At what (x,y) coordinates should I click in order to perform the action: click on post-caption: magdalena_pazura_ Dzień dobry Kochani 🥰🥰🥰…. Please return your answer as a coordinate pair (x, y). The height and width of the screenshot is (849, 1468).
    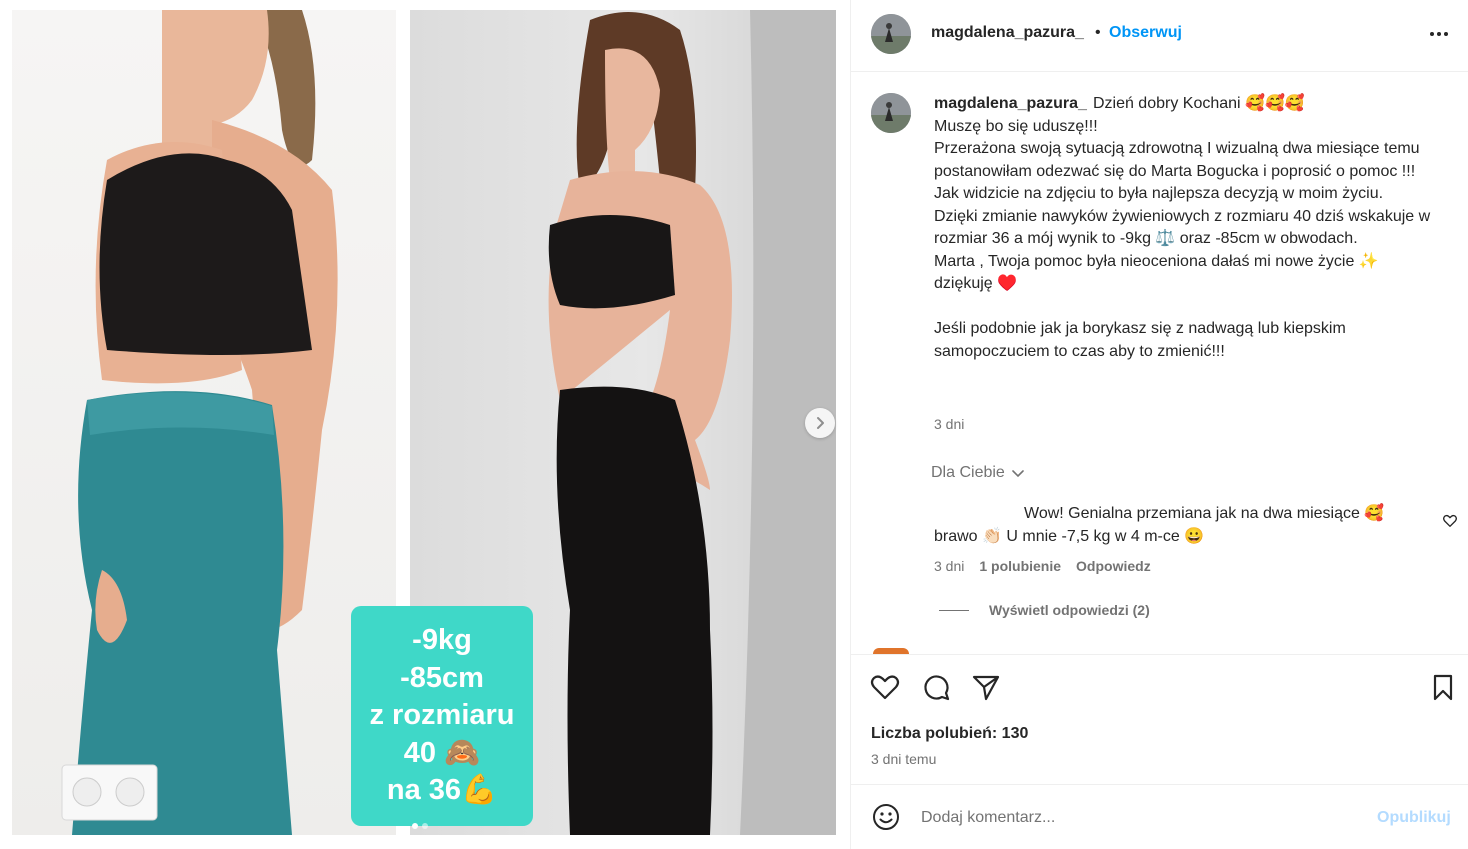
    Looking at the image, I should click on (1186, 228).